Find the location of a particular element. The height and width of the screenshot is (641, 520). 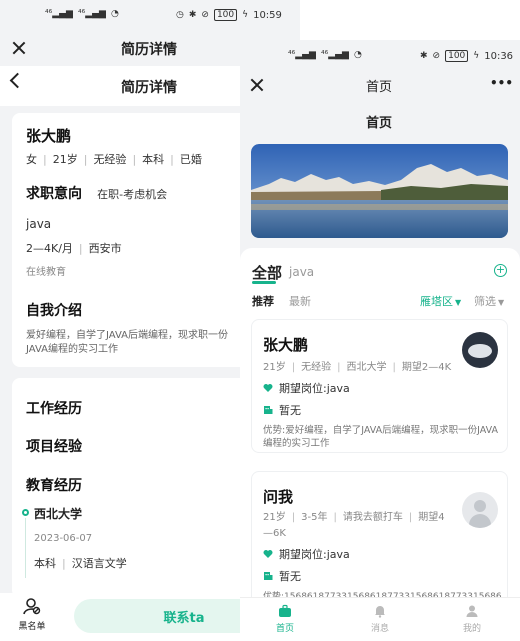

education-detail: 本科 | 汉语言文学 is located at coordinates (80, 563).